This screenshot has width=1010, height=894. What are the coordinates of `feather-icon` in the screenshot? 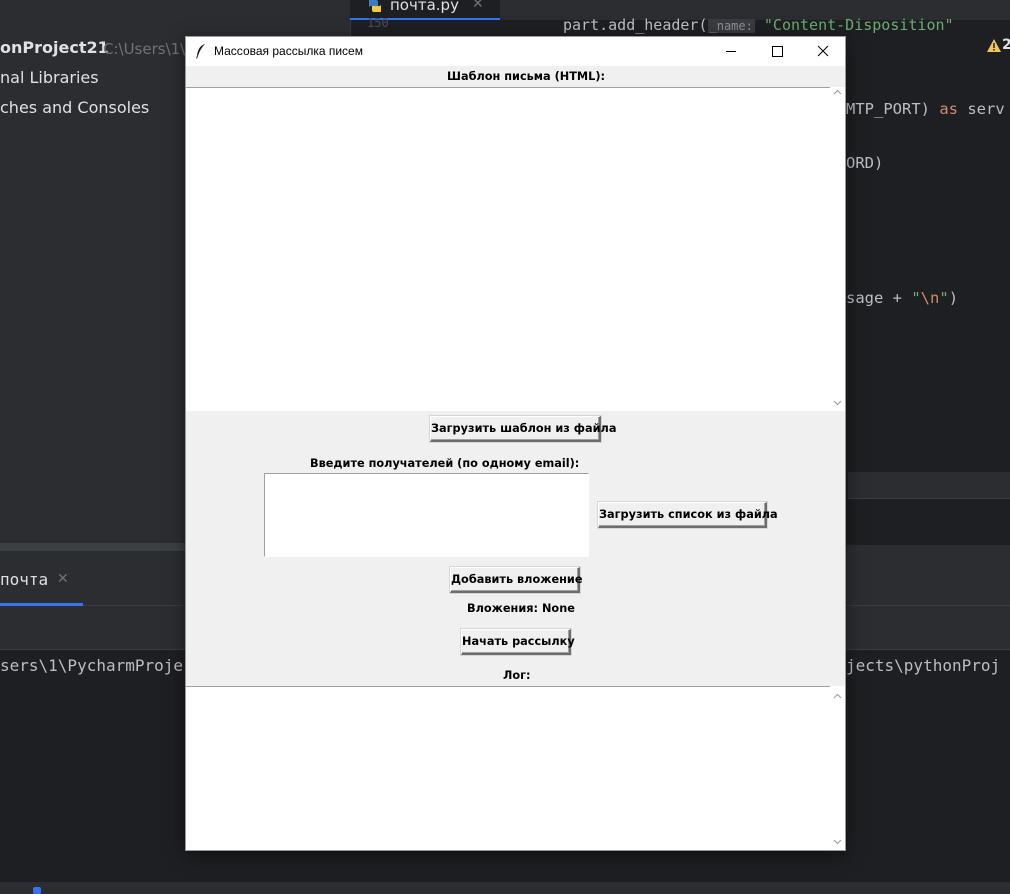 It's located at (200, 51).